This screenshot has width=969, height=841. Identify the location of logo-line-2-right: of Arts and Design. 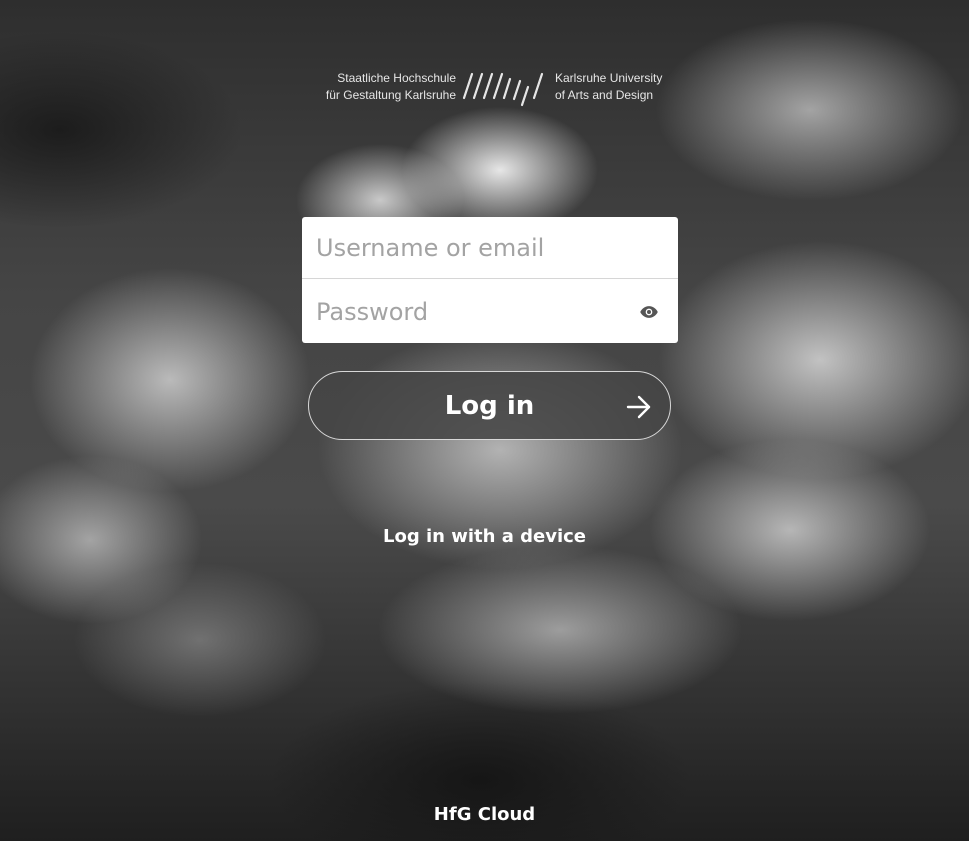
(604, 95).